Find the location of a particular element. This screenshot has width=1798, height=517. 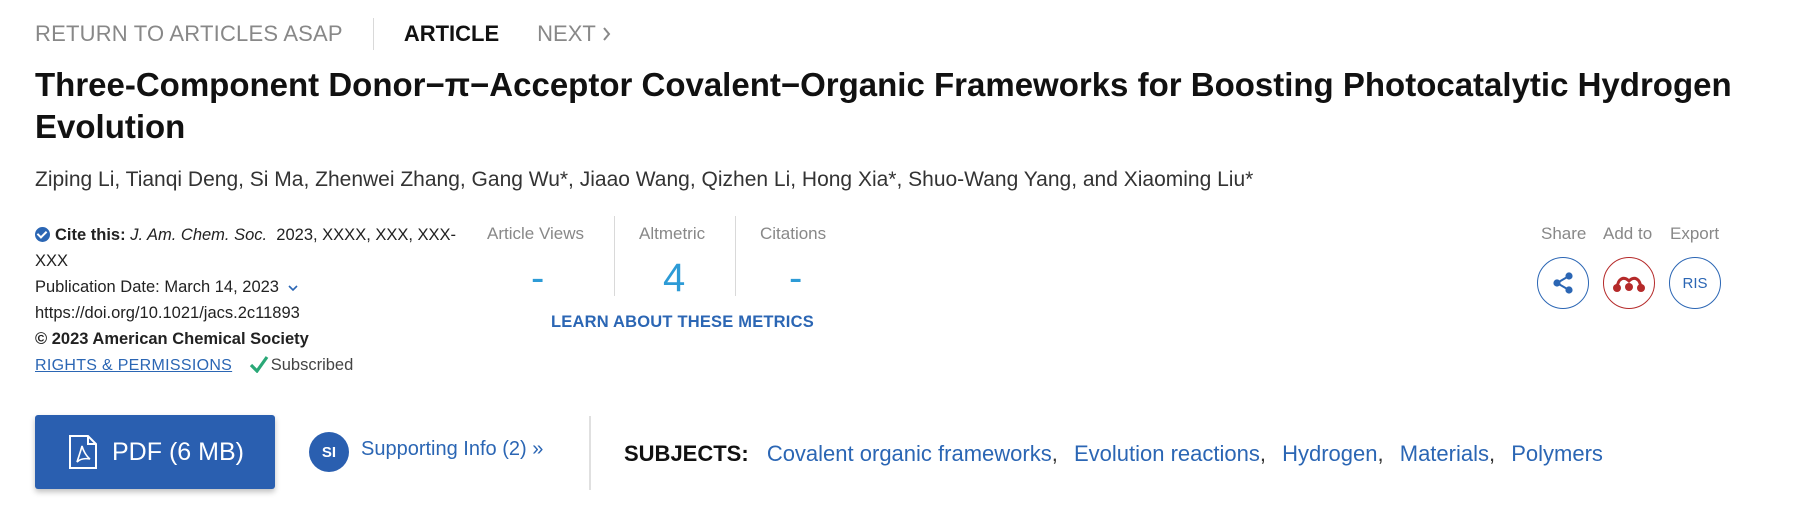

share-button is located at coordinates (1563, 283).